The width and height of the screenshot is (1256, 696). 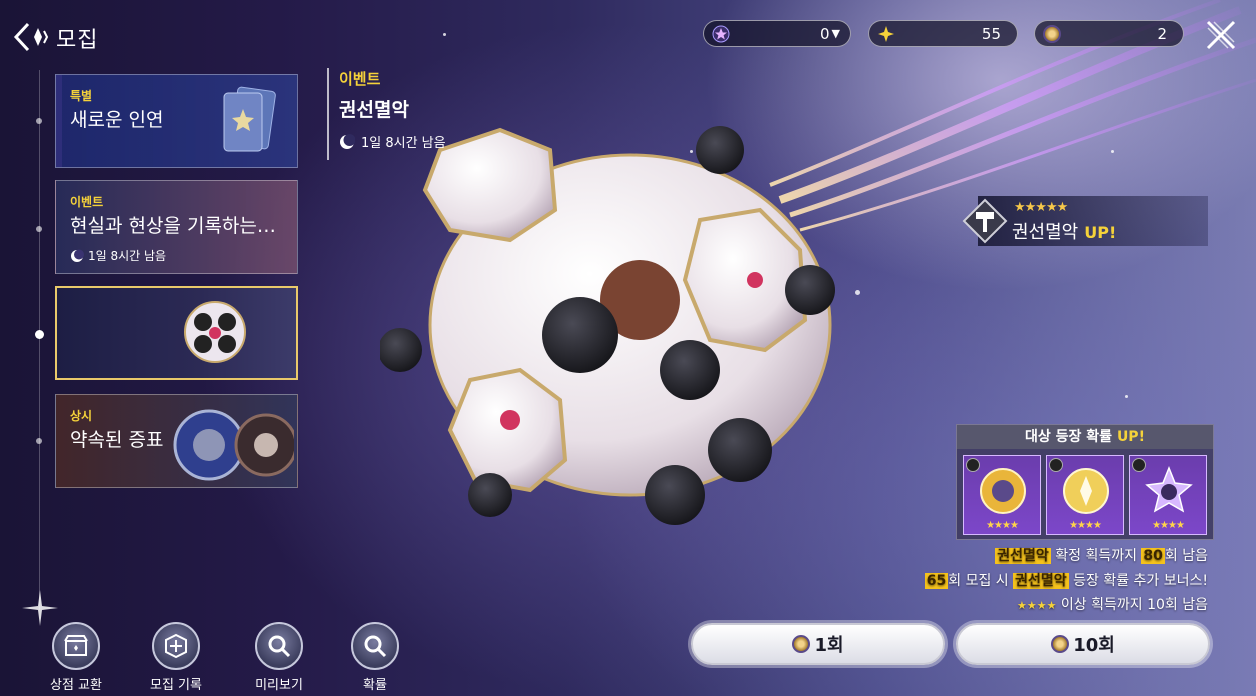 What do you see at coordinates (777, 33) in the screenshot?
I see `currency-gem-counter: 0 ▼` at bounding box center [777, 33].